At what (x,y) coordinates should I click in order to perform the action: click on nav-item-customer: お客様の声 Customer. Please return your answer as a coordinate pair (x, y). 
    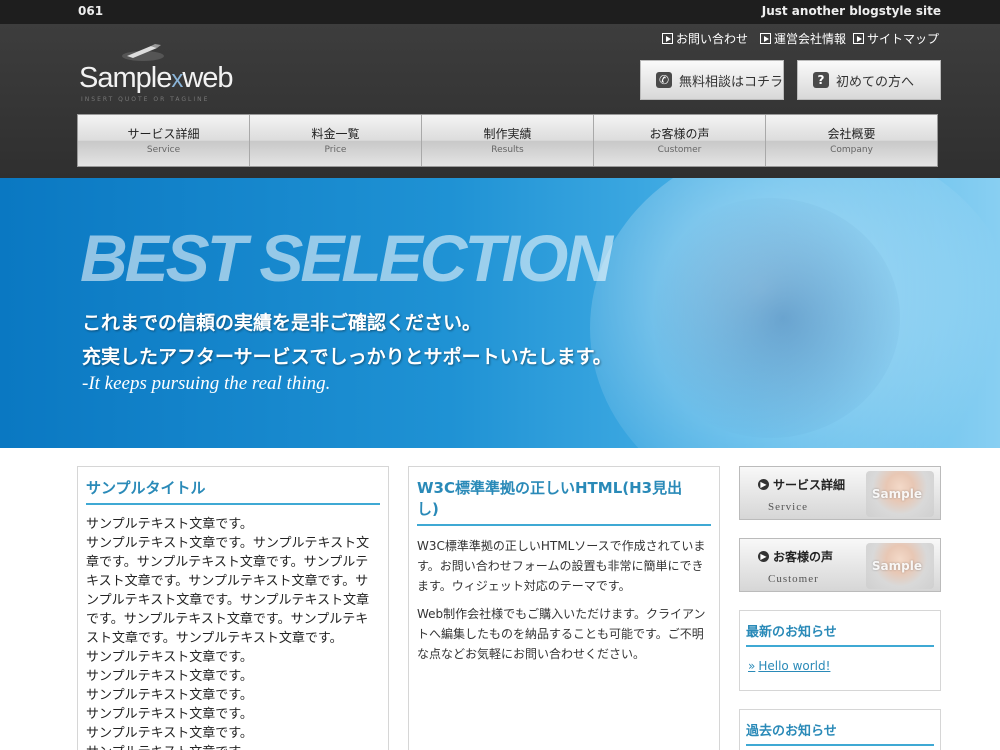
    Looking at the image, I should click on (680, 140).